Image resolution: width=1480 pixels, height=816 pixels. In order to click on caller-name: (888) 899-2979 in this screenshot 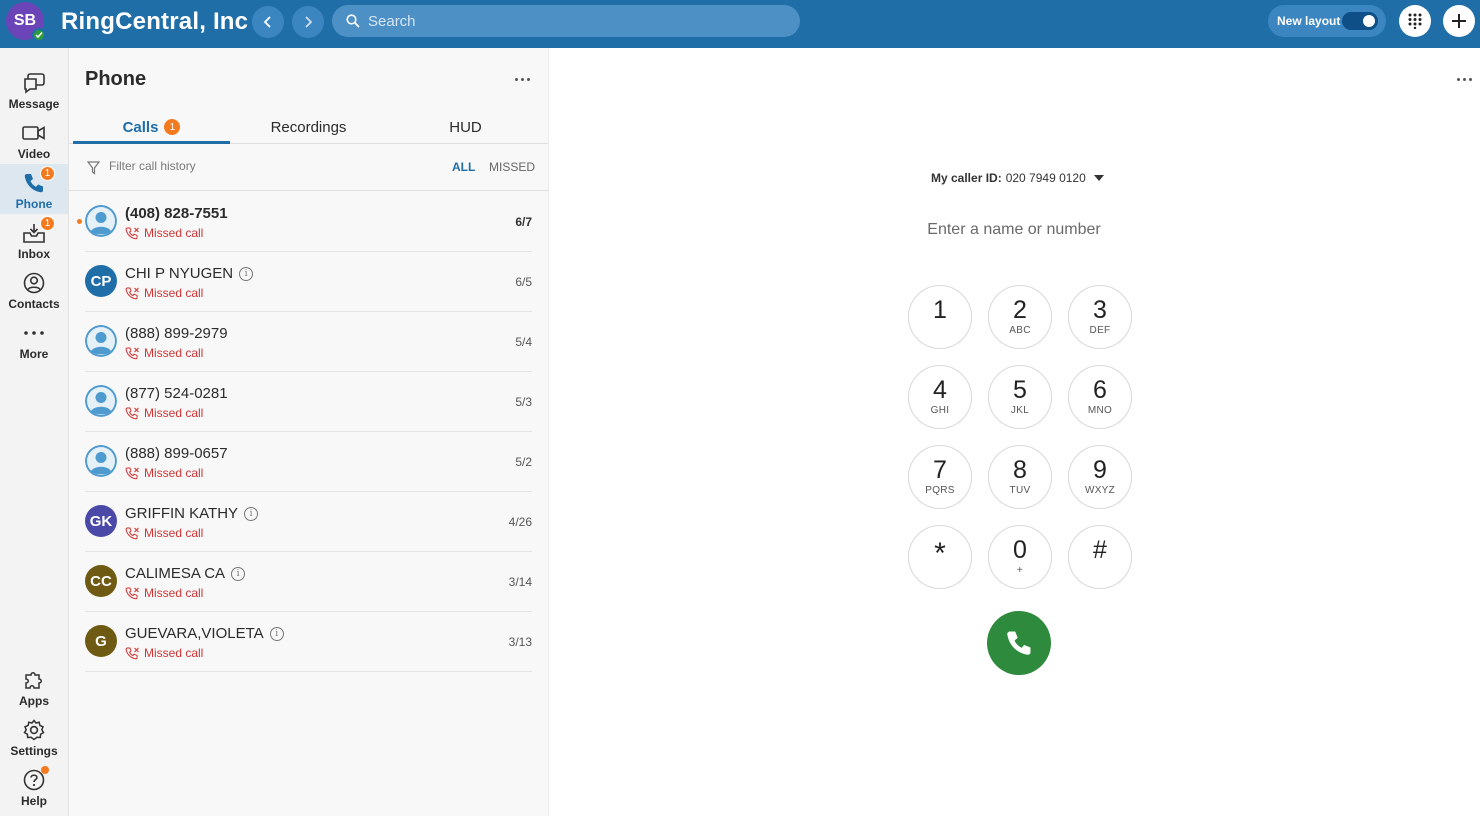, I will do `click(176, 333)`.